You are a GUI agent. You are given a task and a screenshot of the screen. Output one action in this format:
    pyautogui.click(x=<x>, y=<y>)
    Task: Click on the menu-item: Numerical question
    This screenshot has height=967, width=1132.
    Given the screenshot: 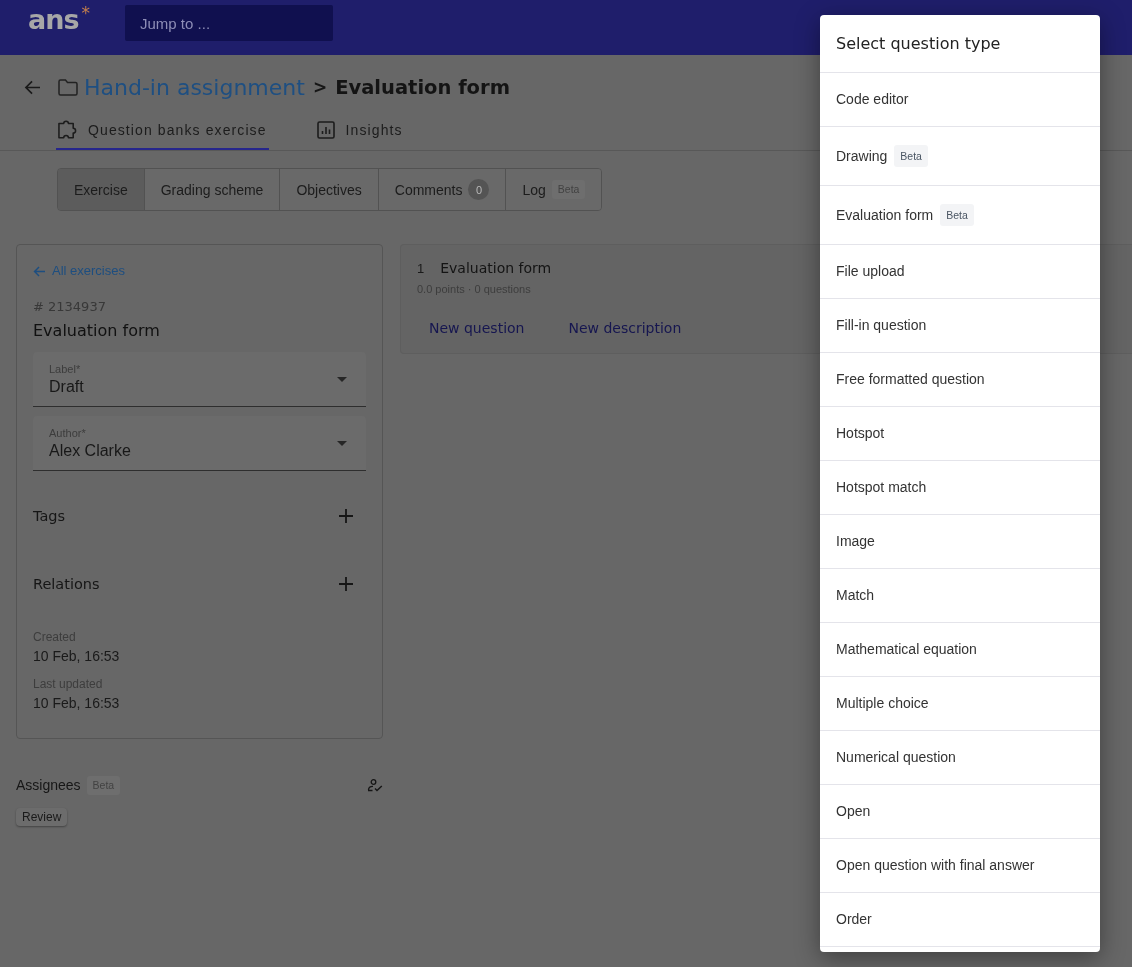 What is the action you would take?
    pyautogui.click(x=960, y=758)
    